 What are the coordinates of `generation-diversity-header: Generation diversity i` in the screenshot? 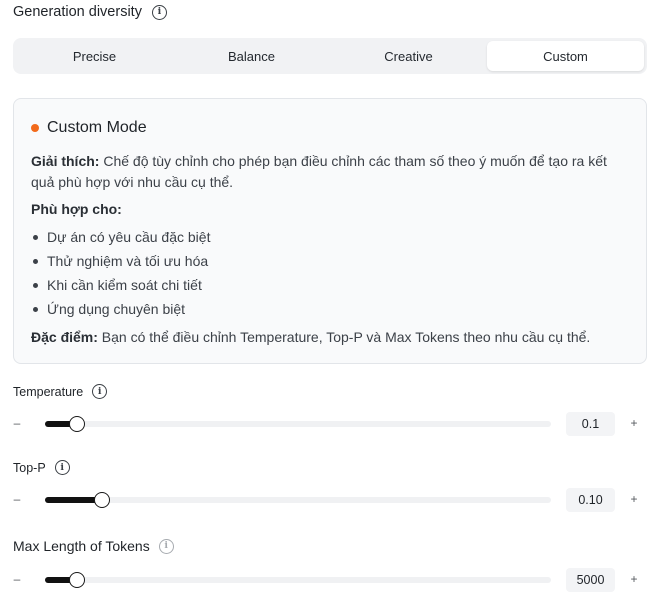 It's located at (90, 12).